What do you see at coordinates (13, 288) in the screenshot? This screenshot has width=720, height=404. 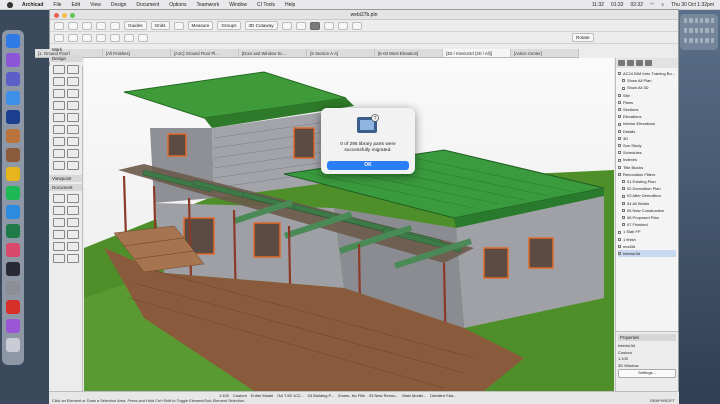 I see `settings-icon` at bounding box center [13, 288].